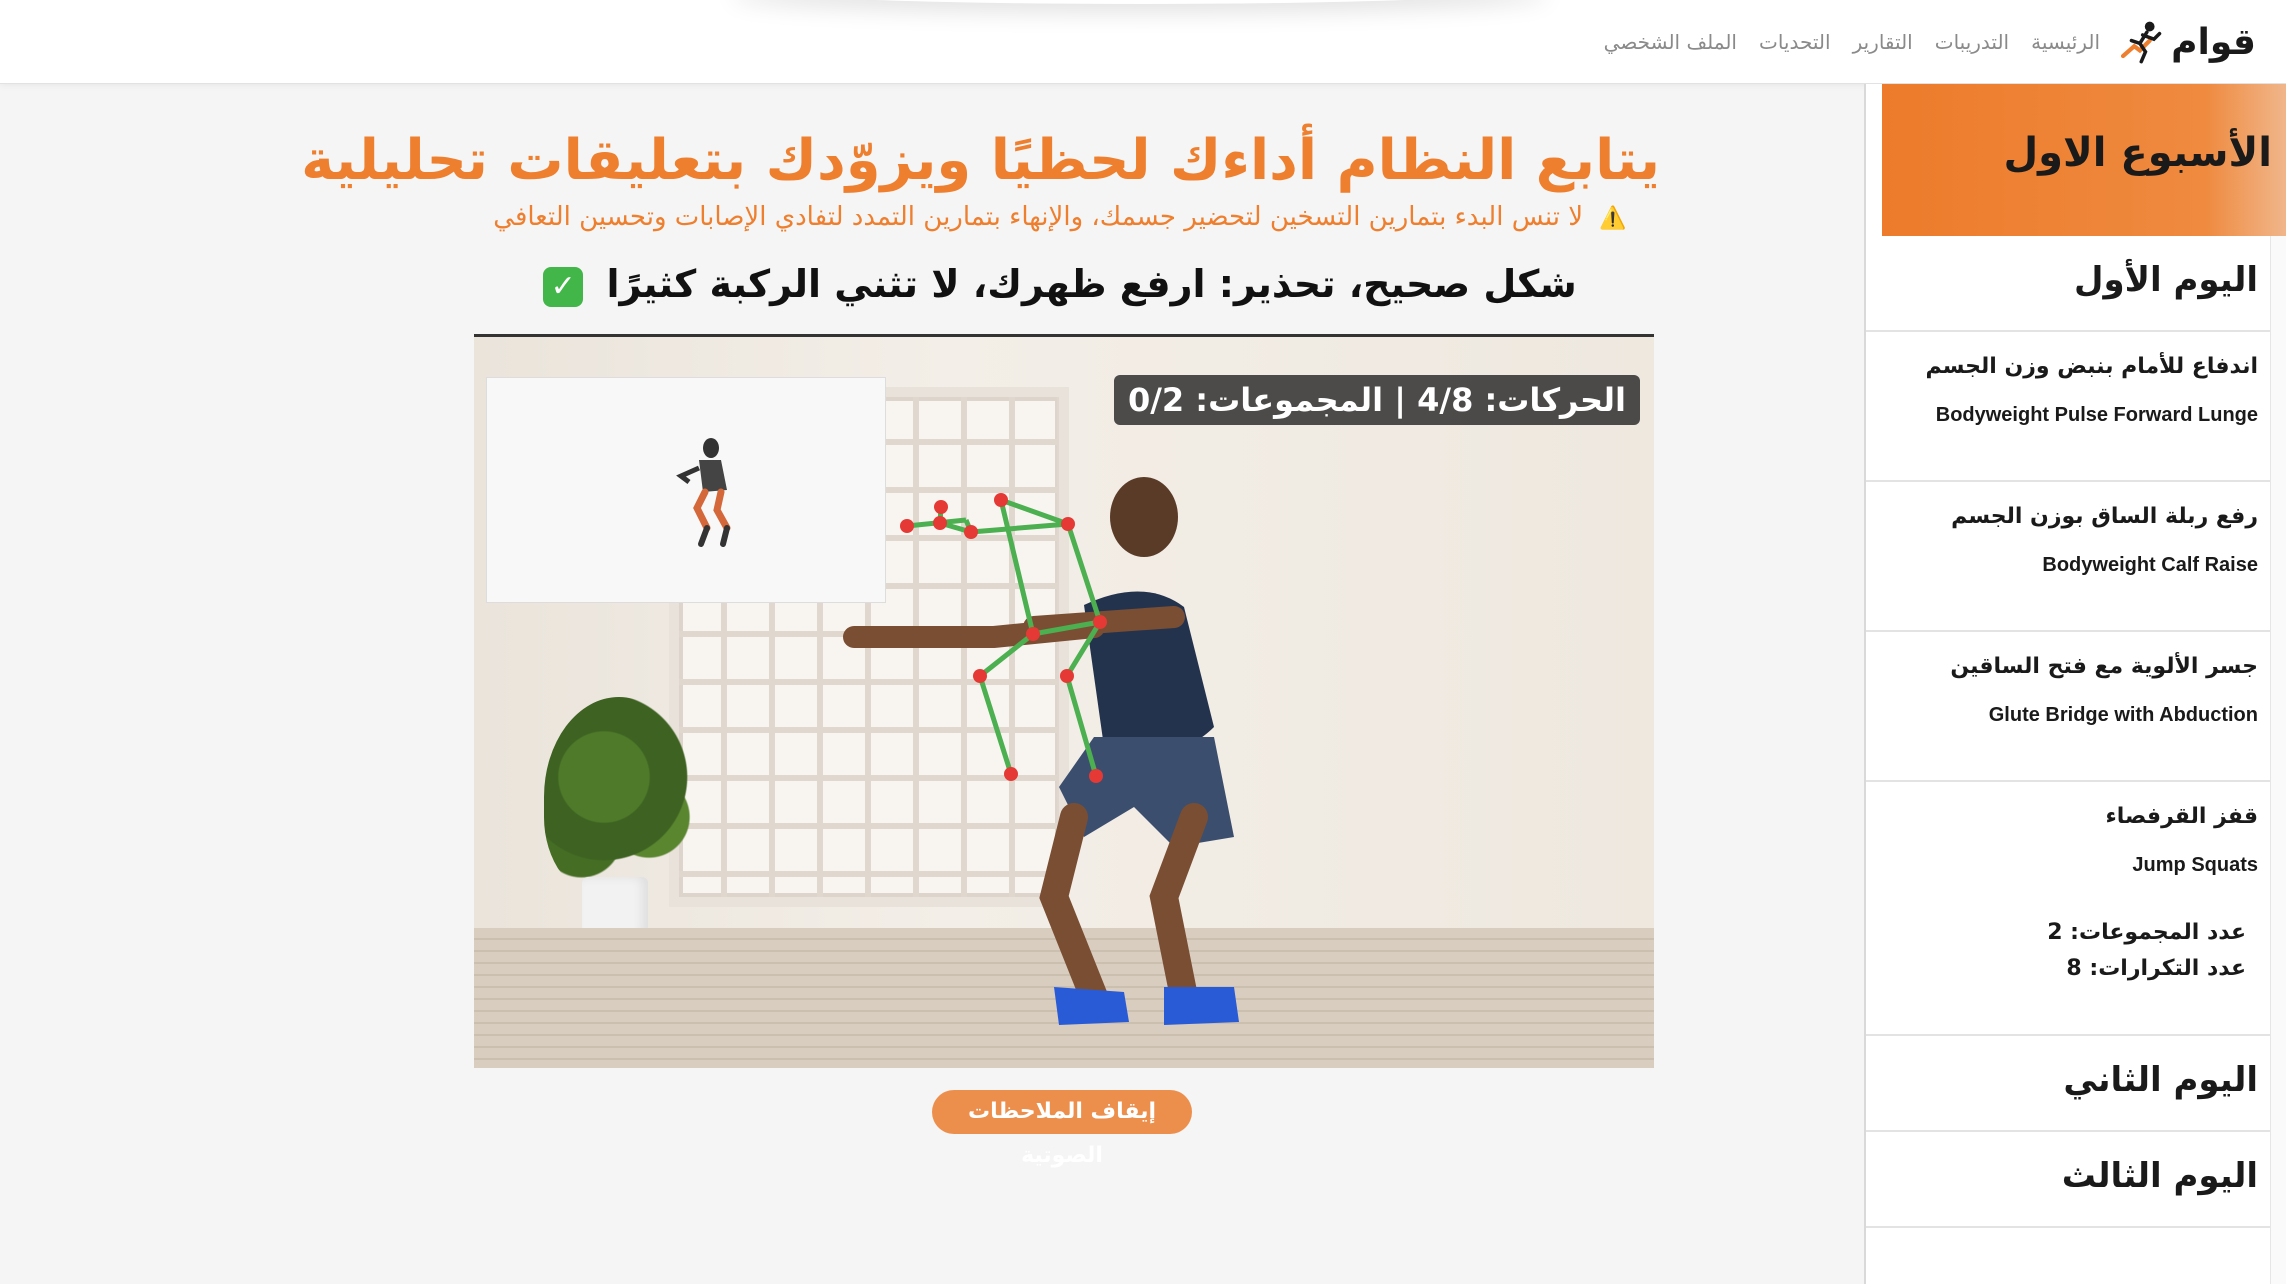  I want to click on day-item-1: اليوم الأول, so click(2068, 284).